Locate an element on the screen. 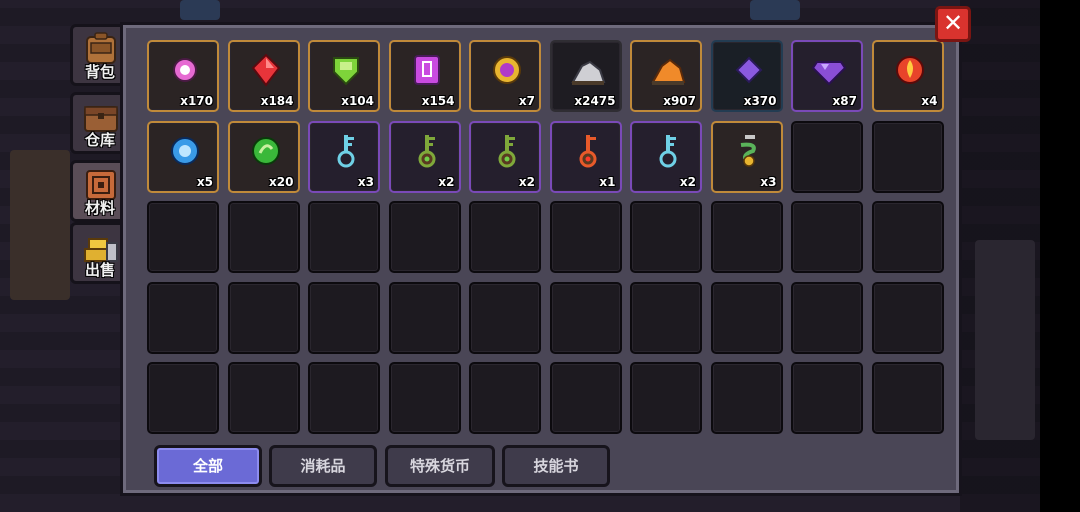 The image size is (1080, 512). orange-ore-pile-icon is located at coordinates (668, 71).